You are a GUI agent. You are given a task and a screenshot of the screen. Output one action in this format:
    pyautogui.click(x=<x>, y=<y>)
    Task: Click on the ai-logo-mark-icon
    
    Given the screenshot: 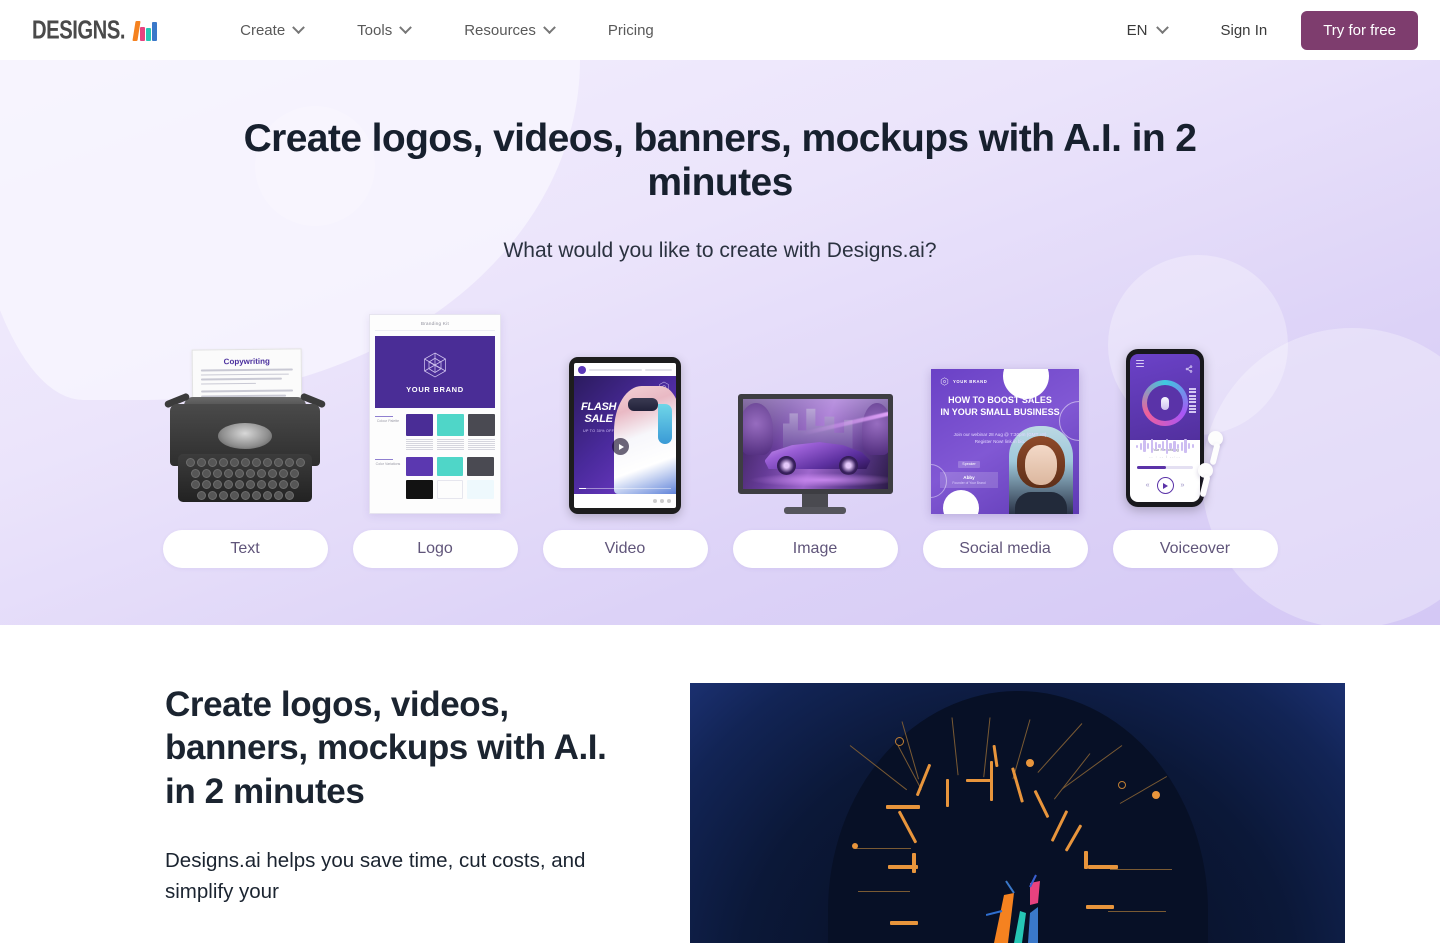 What is the action you would take?
    pyautogui.click(x=145, y=30)
    